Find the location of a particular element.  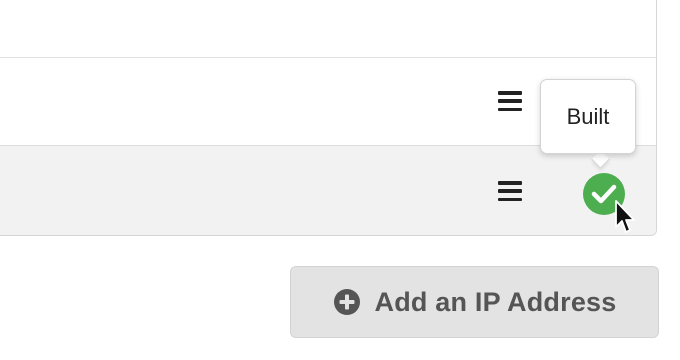

plus-circle-icon is located at coordinates (346, 302).